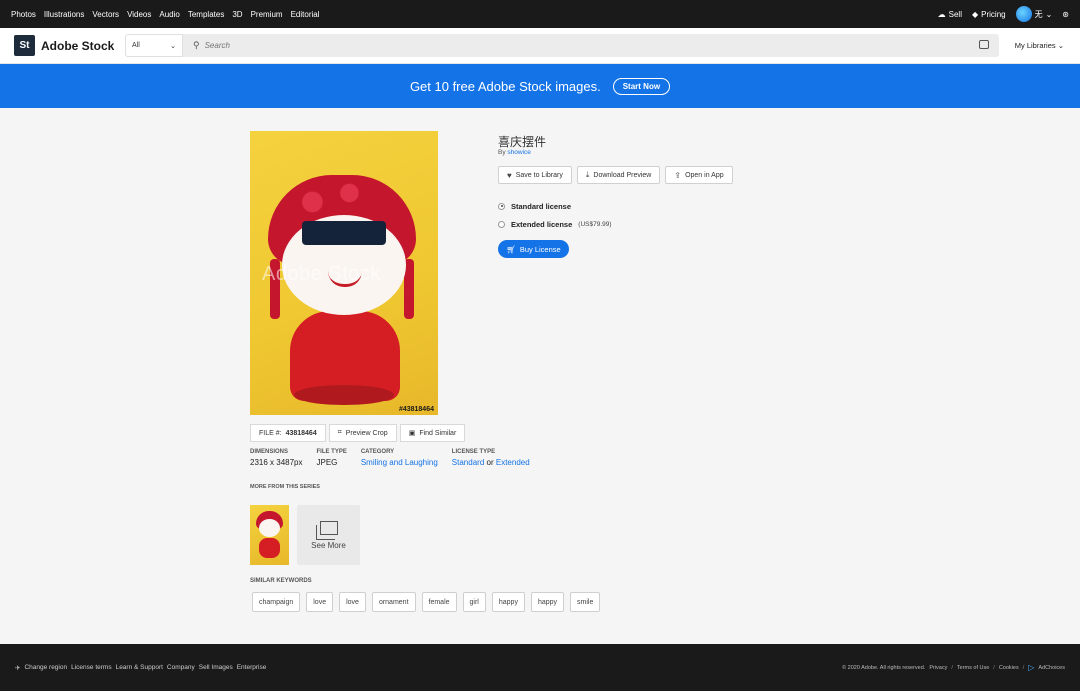  Describe the element at coordinates (1023, 14) in the screenshot. I see `avatar` at that location.